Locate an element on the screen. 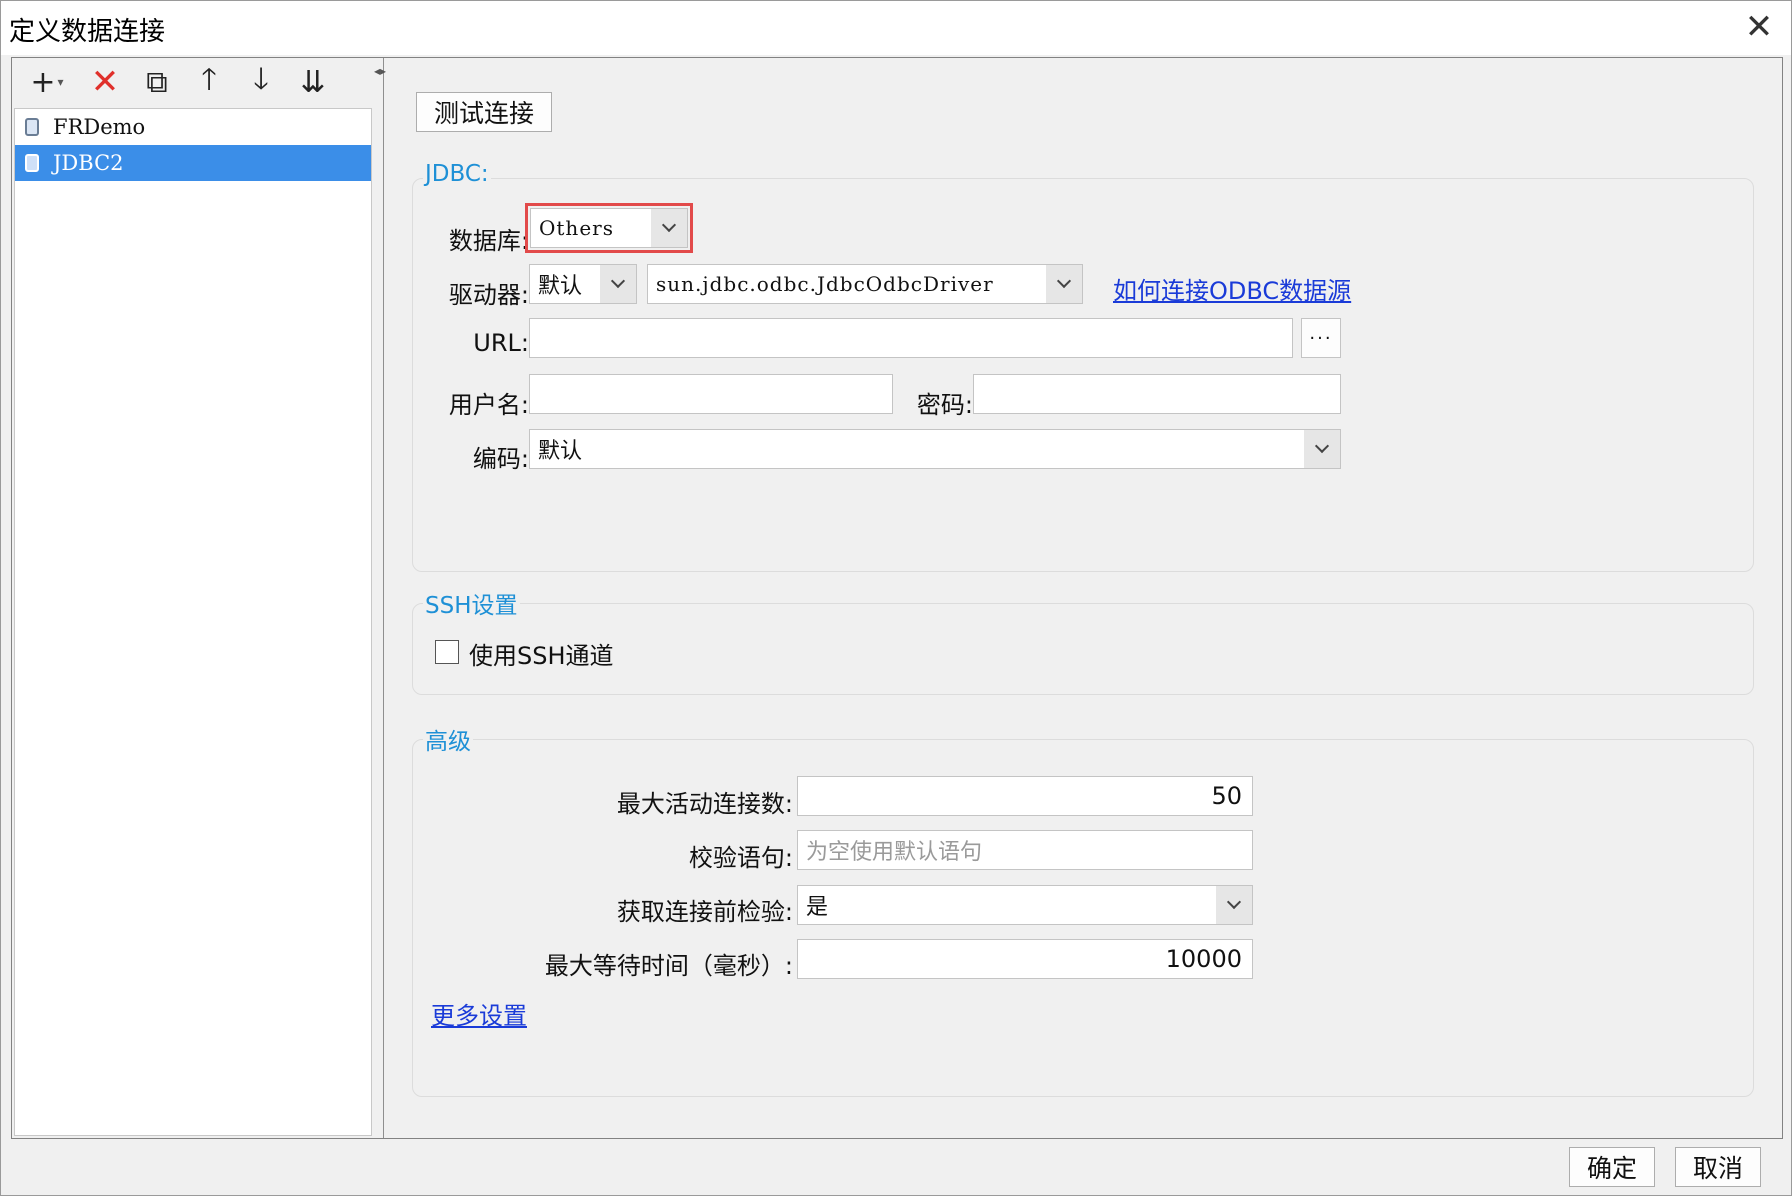 The image size is (1792, 1196). cancel-button: 取消 is located at coordinates (1718, 1167).